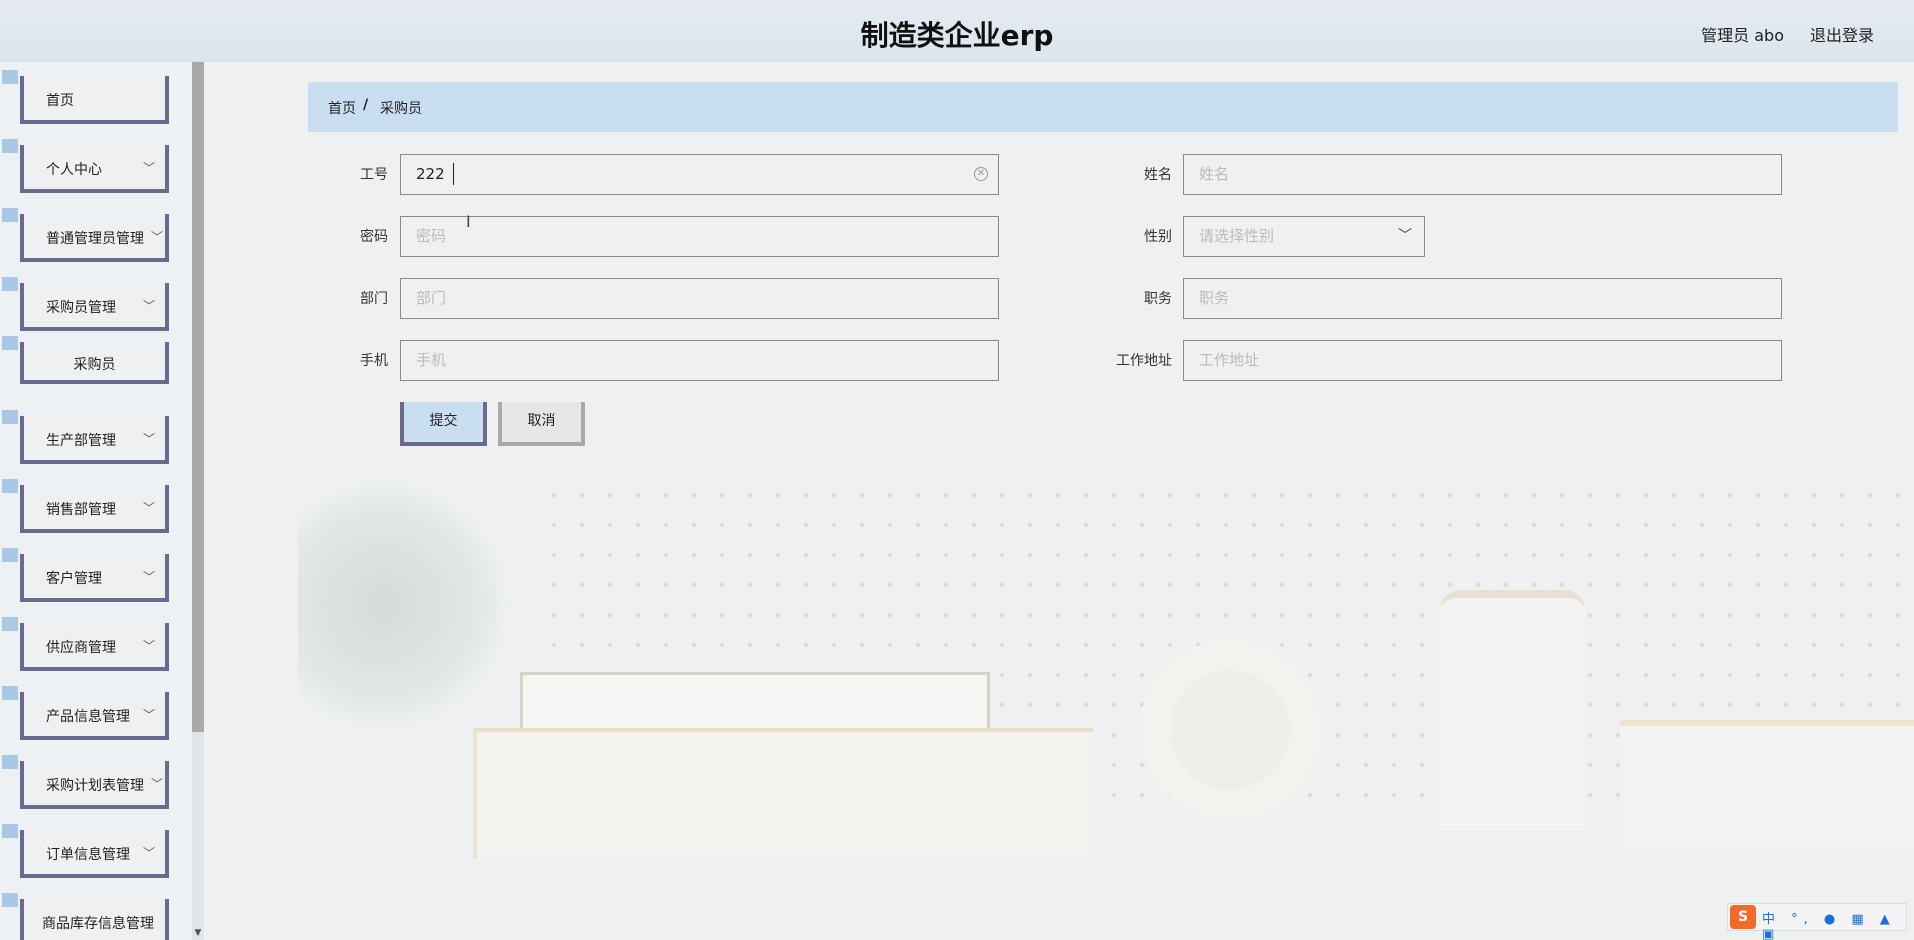  I want to click on sidebar-item-customer-management: 客户管理 ﹀, so click(85, 575).